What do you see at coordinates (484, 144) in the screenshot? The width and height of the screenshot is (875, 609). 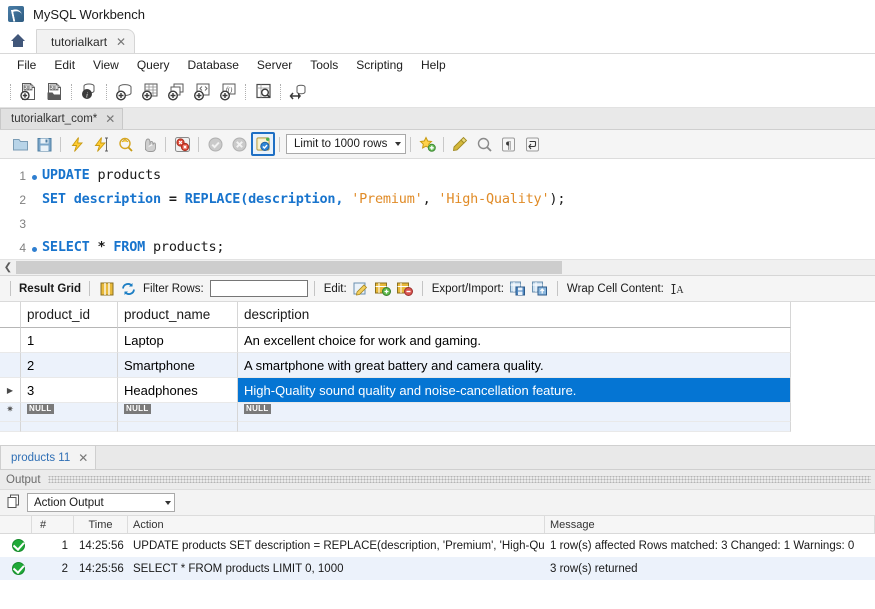 I see `search-editor-icon` at bounding box center [484, 144].